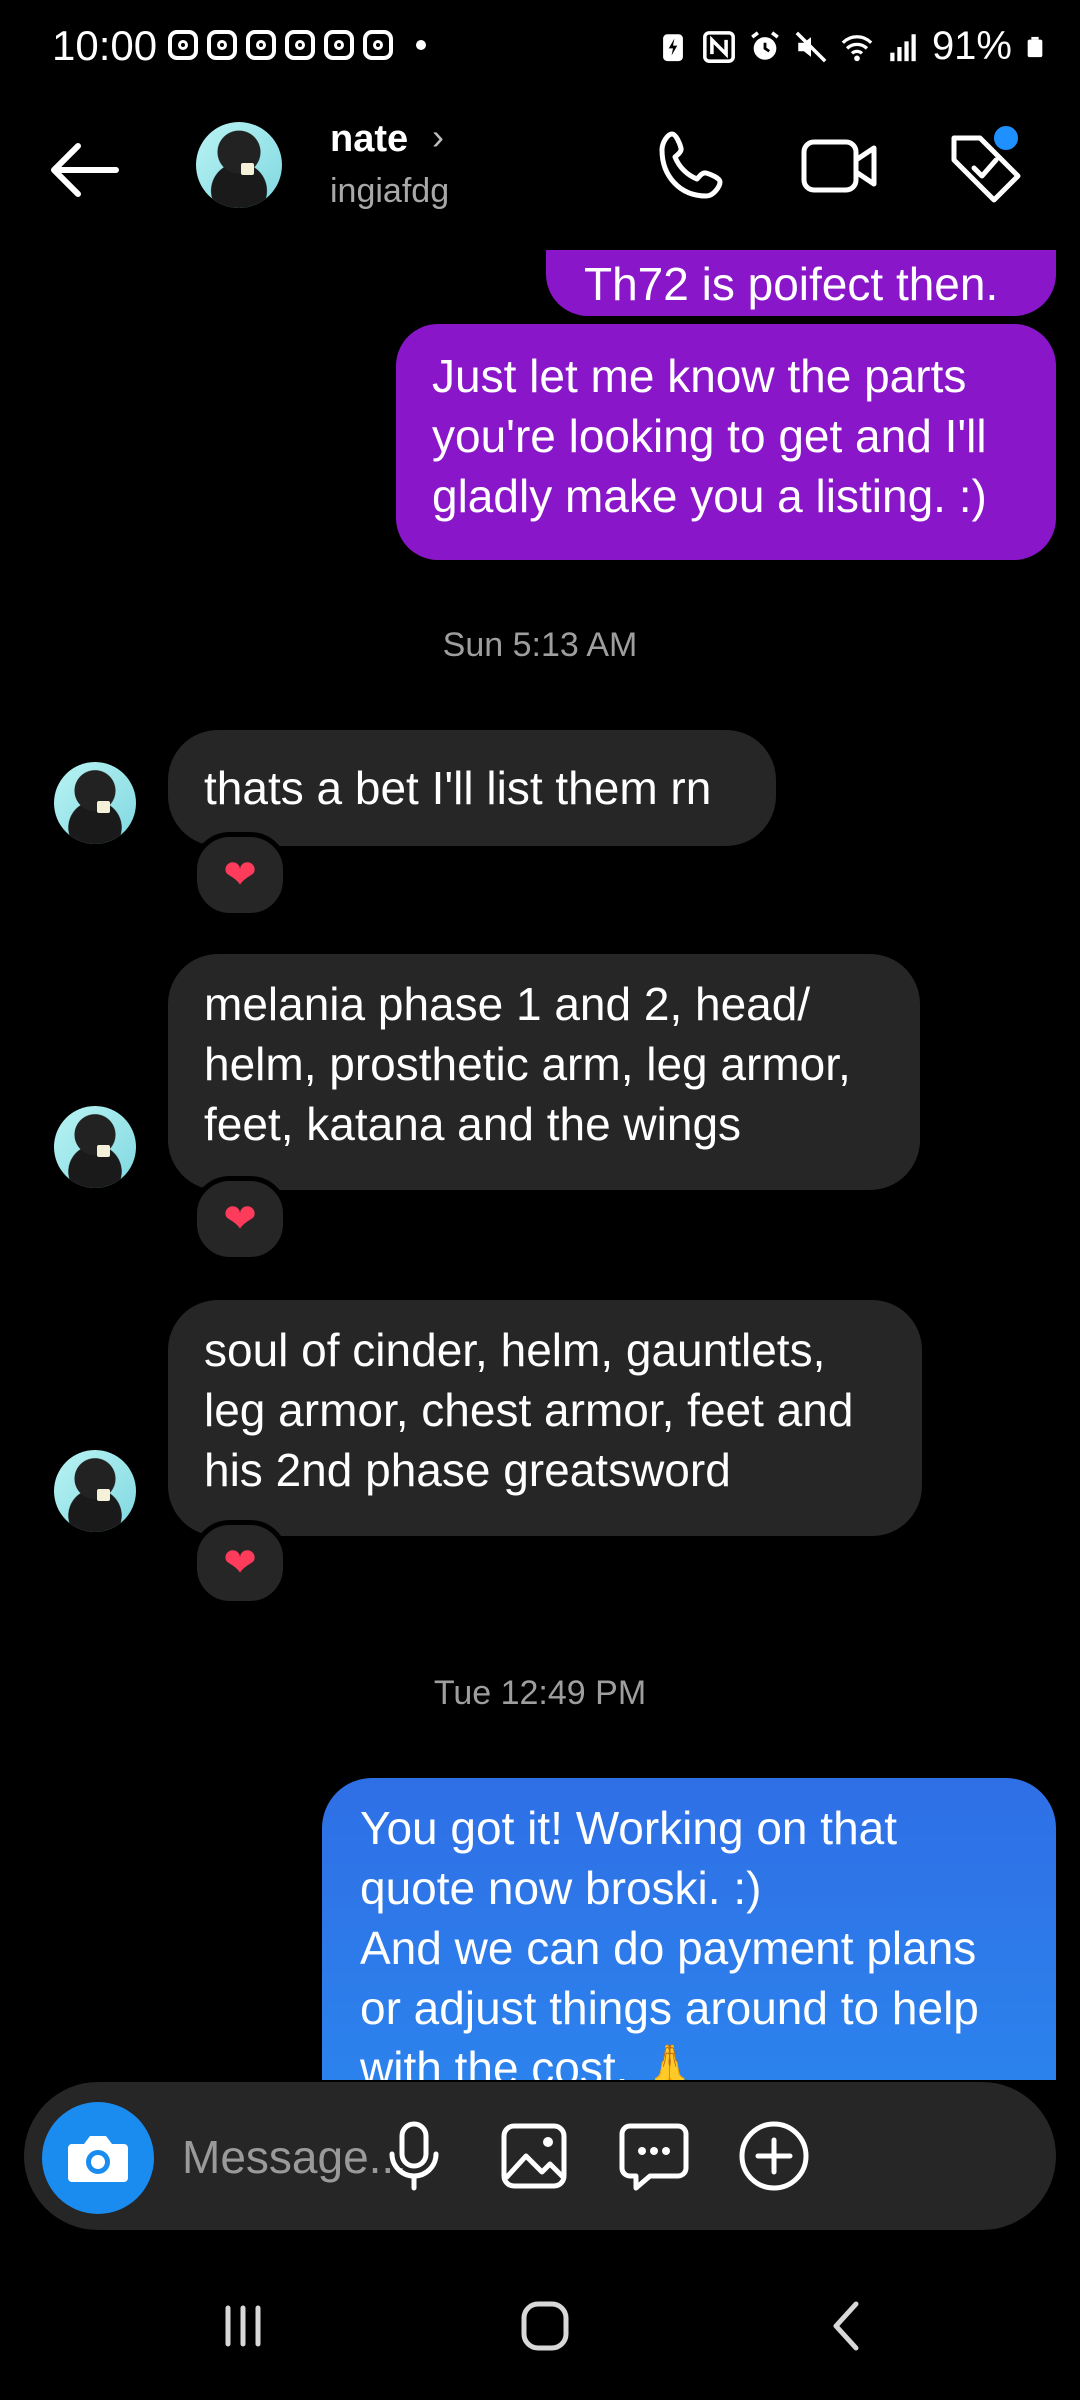 The image size is (1080, 2400). What do you see at coordinates (847, 2326) in the screenshot?
I see `back-nav-icon` at bounding box center [847, 2326].